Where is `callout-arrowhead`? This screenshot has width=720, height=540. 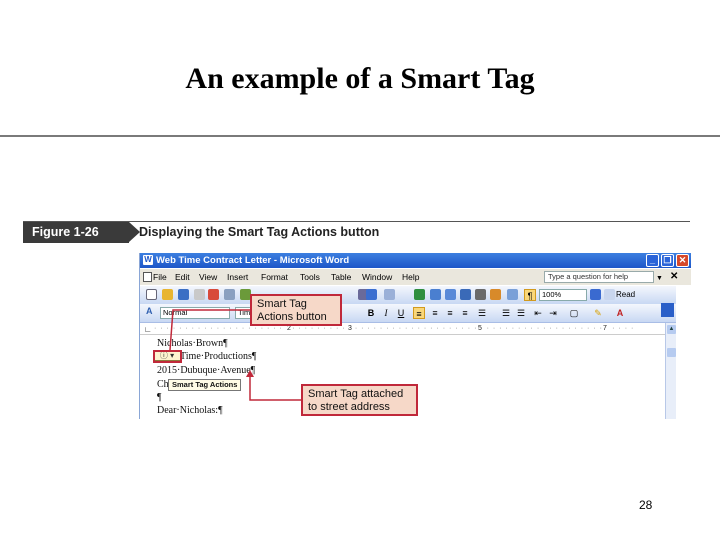 callout-arrowhead is located at coordinates (250, 373).